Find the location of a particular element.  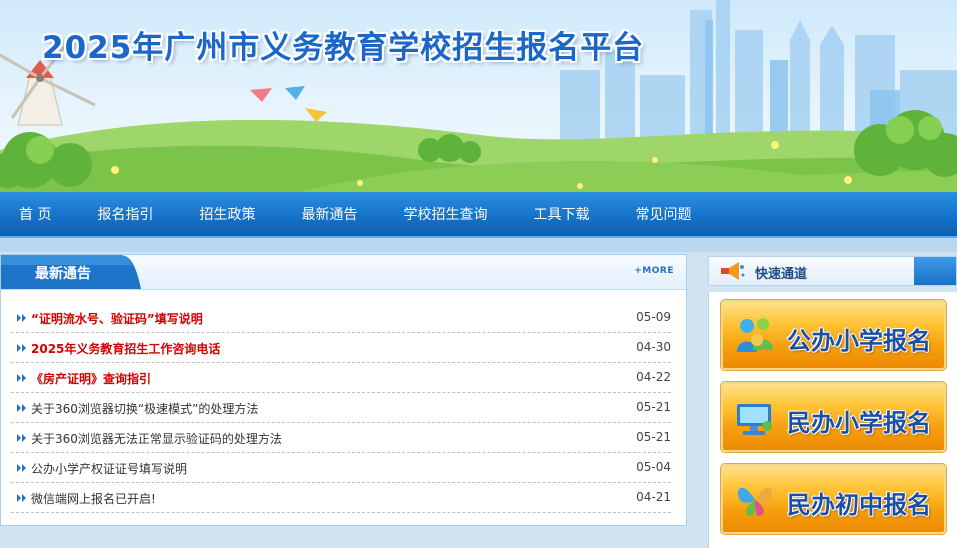

button-label: 公办小学报名 is located at coordinates (859, 341).